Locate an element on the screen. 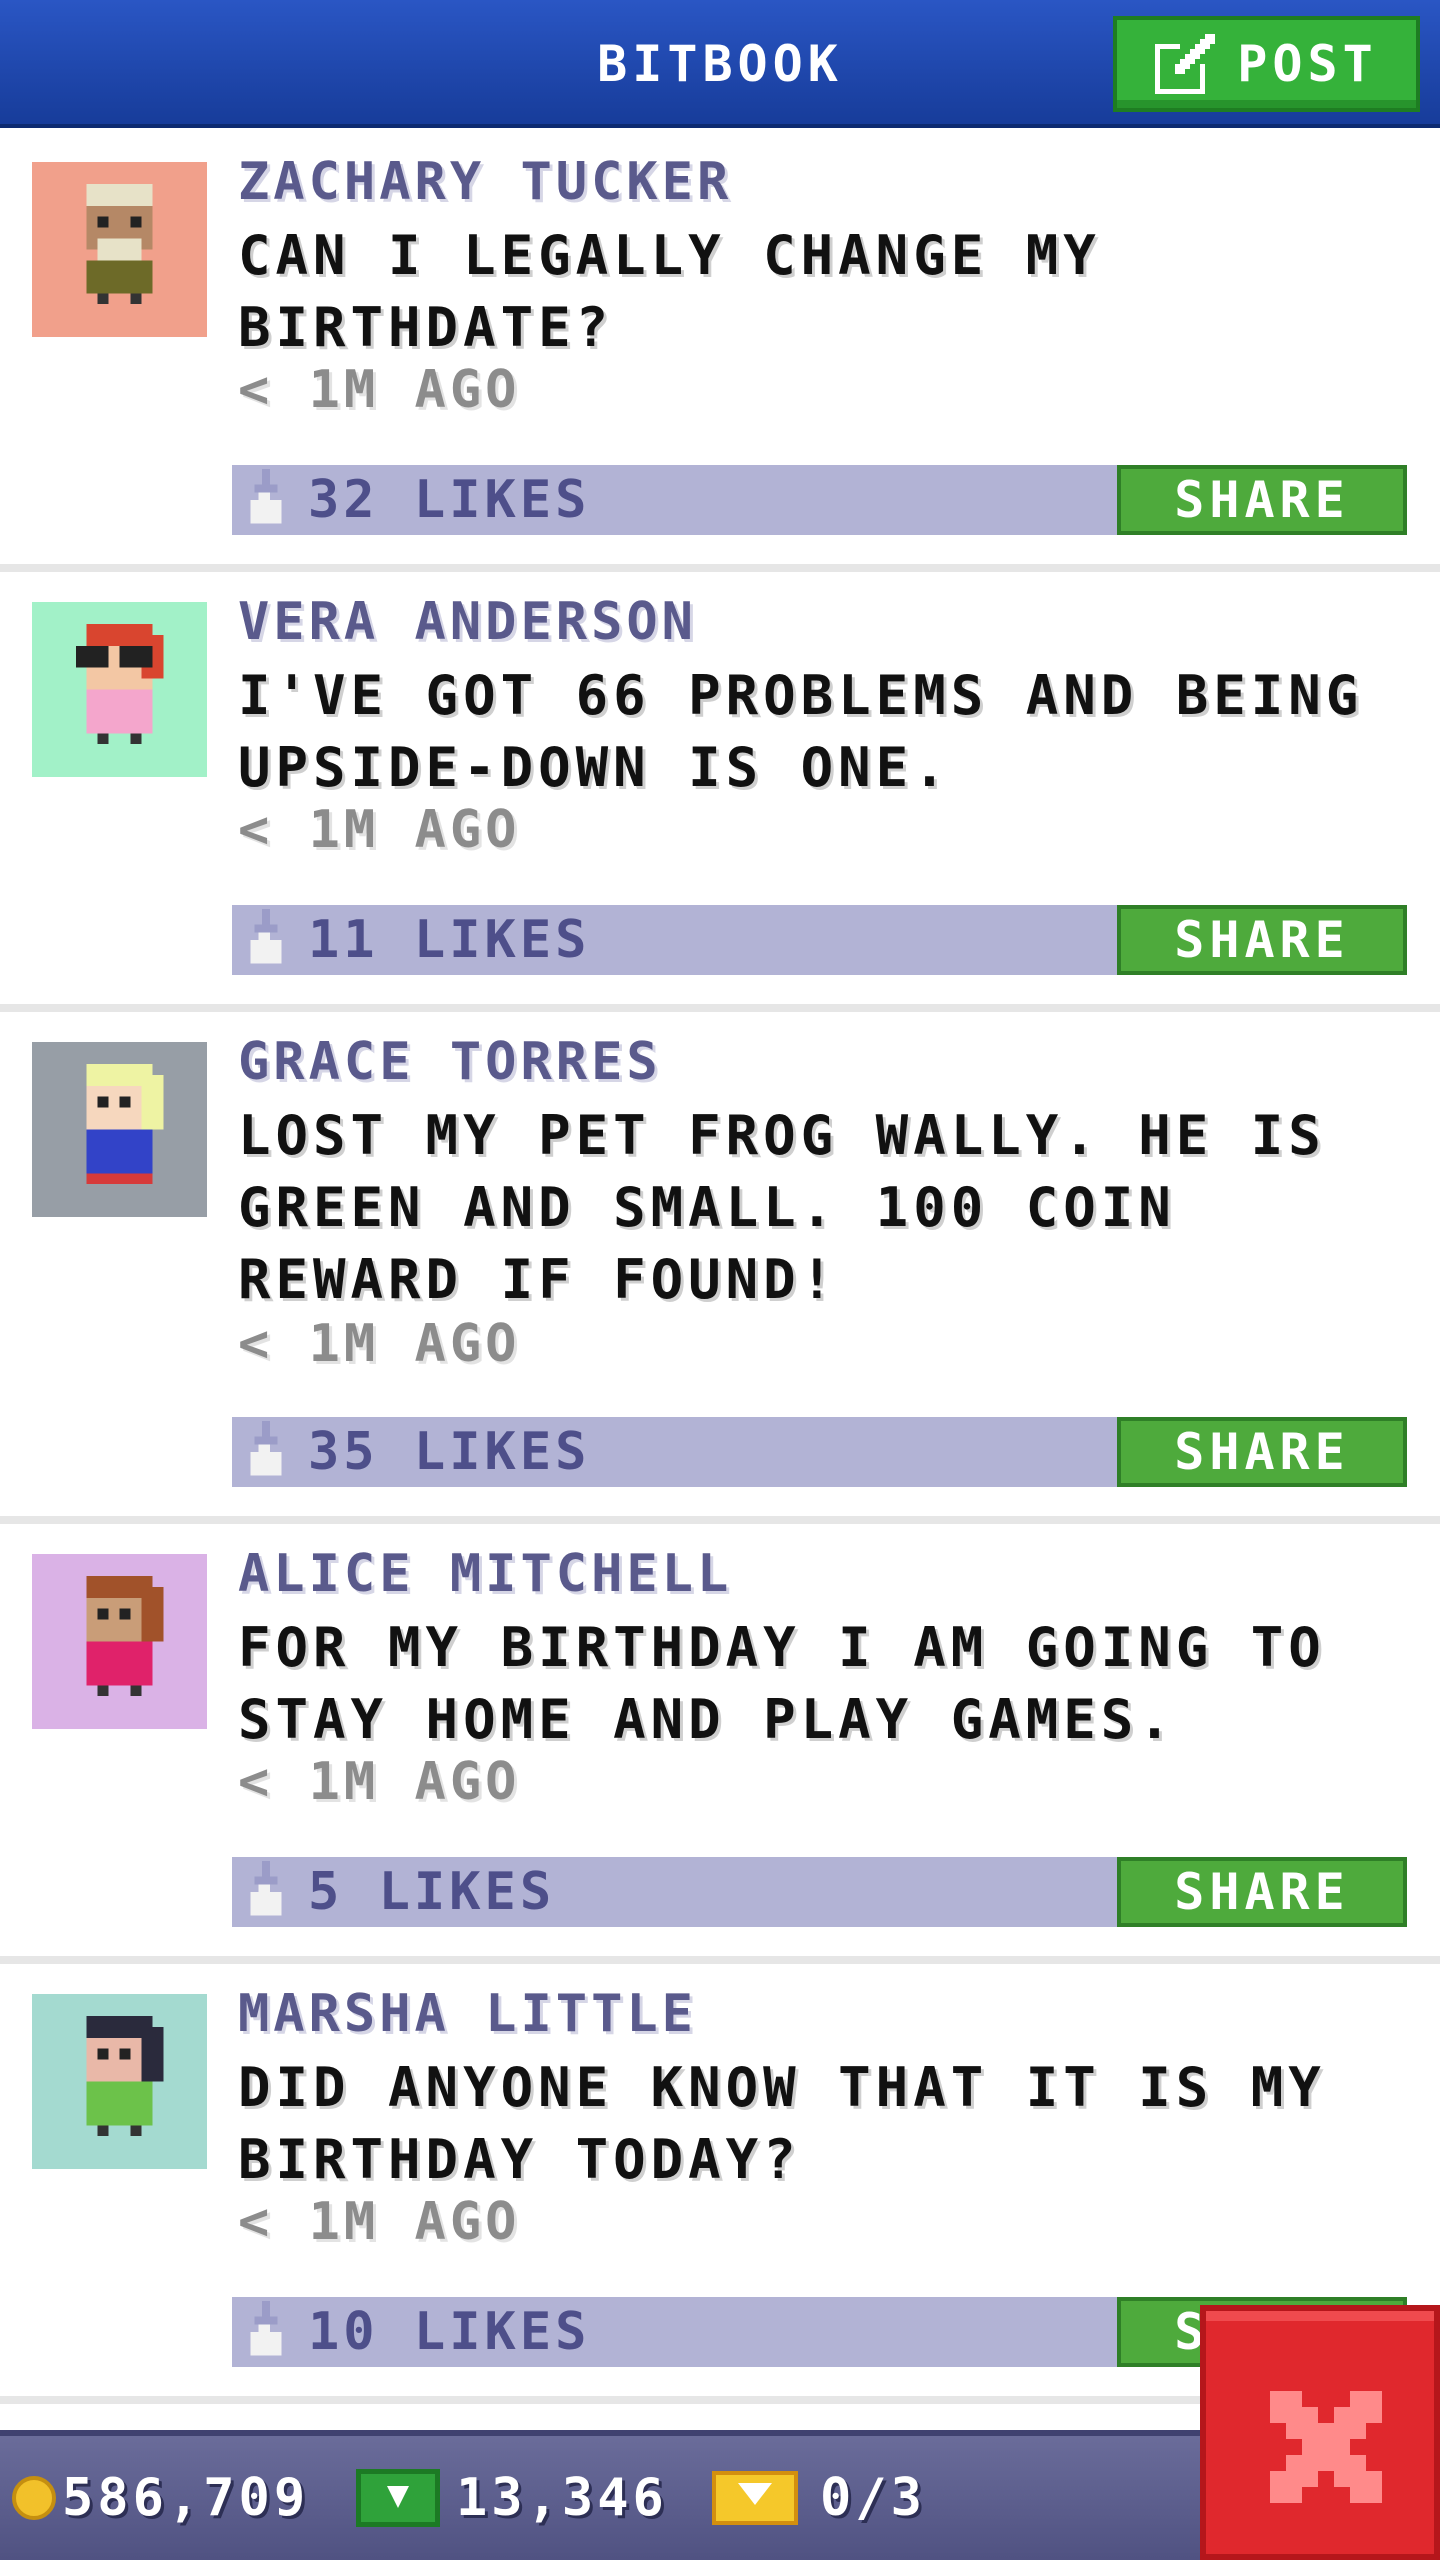  likes-count: 11 LIKES is located at coordinates (449, 940).